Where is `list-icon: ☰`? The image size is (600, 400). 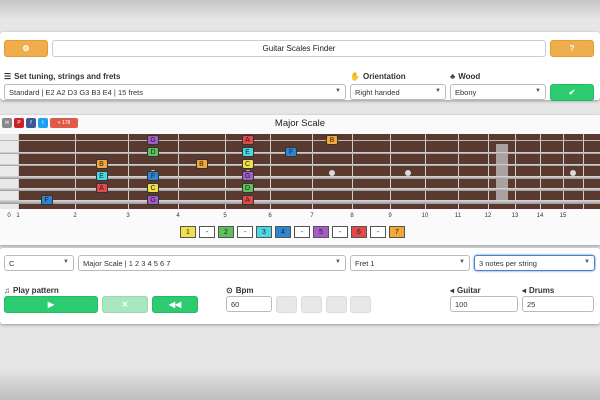
list-icon: ☰ is located at coordinates (8, 76).